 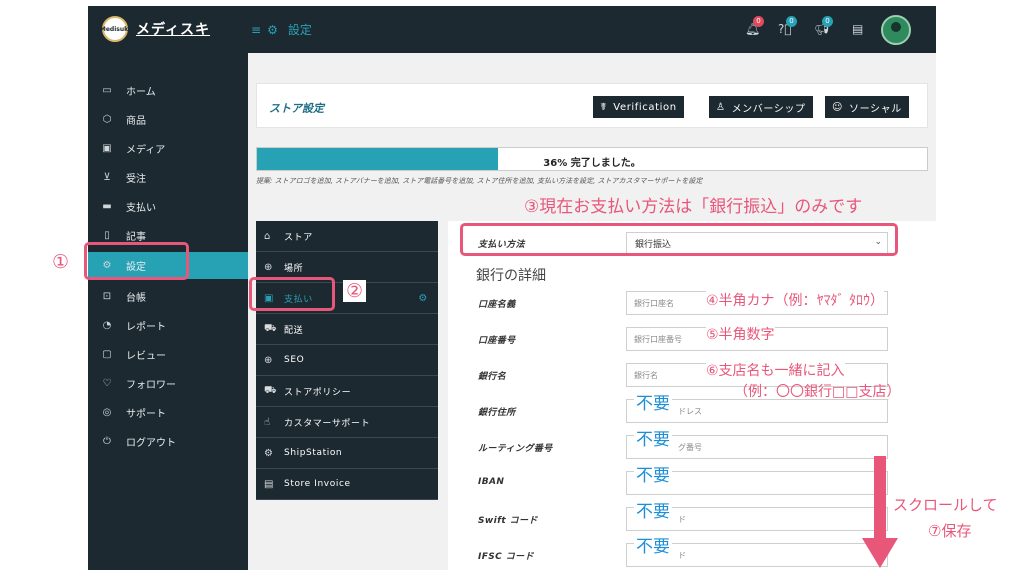 I want to click on swift-code-placeholder: ド, so click(x=682, y=519).